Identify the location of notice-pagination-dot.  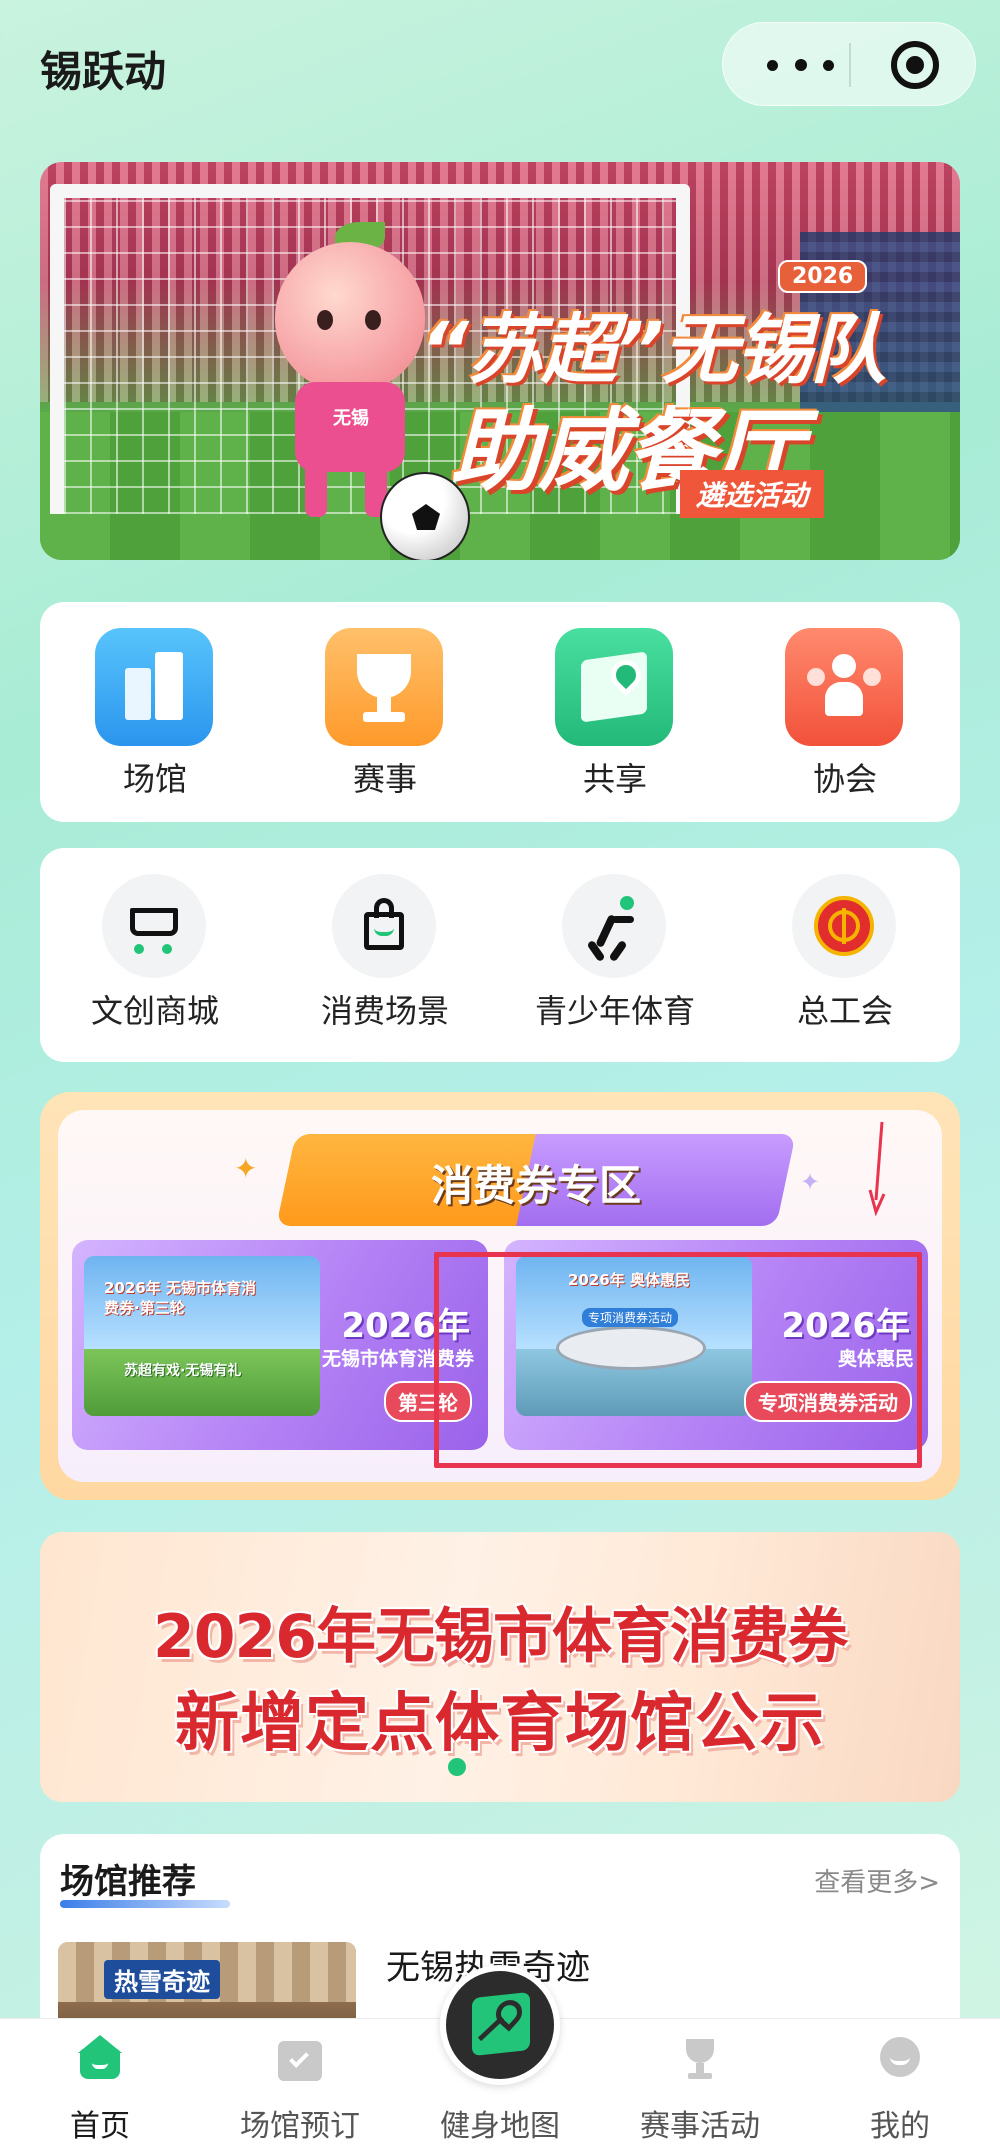
(457, 1767).